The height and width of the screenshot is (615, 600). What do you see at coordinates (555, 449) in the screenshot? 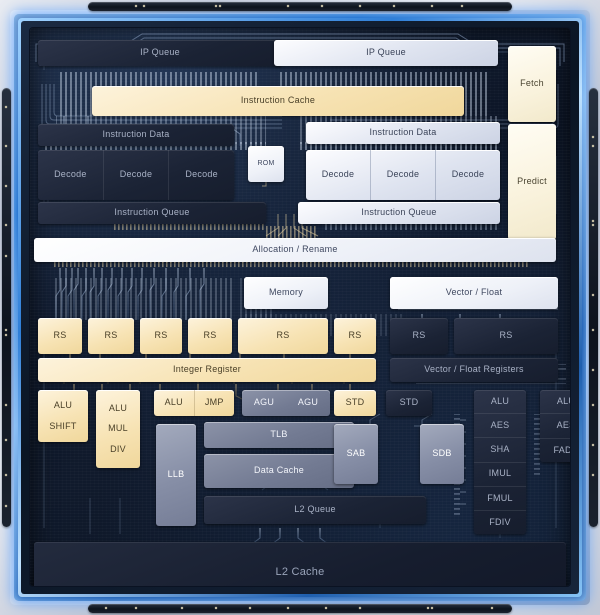
I see `vec-unit-fadd: FADD` at bounding box center [555, 449].